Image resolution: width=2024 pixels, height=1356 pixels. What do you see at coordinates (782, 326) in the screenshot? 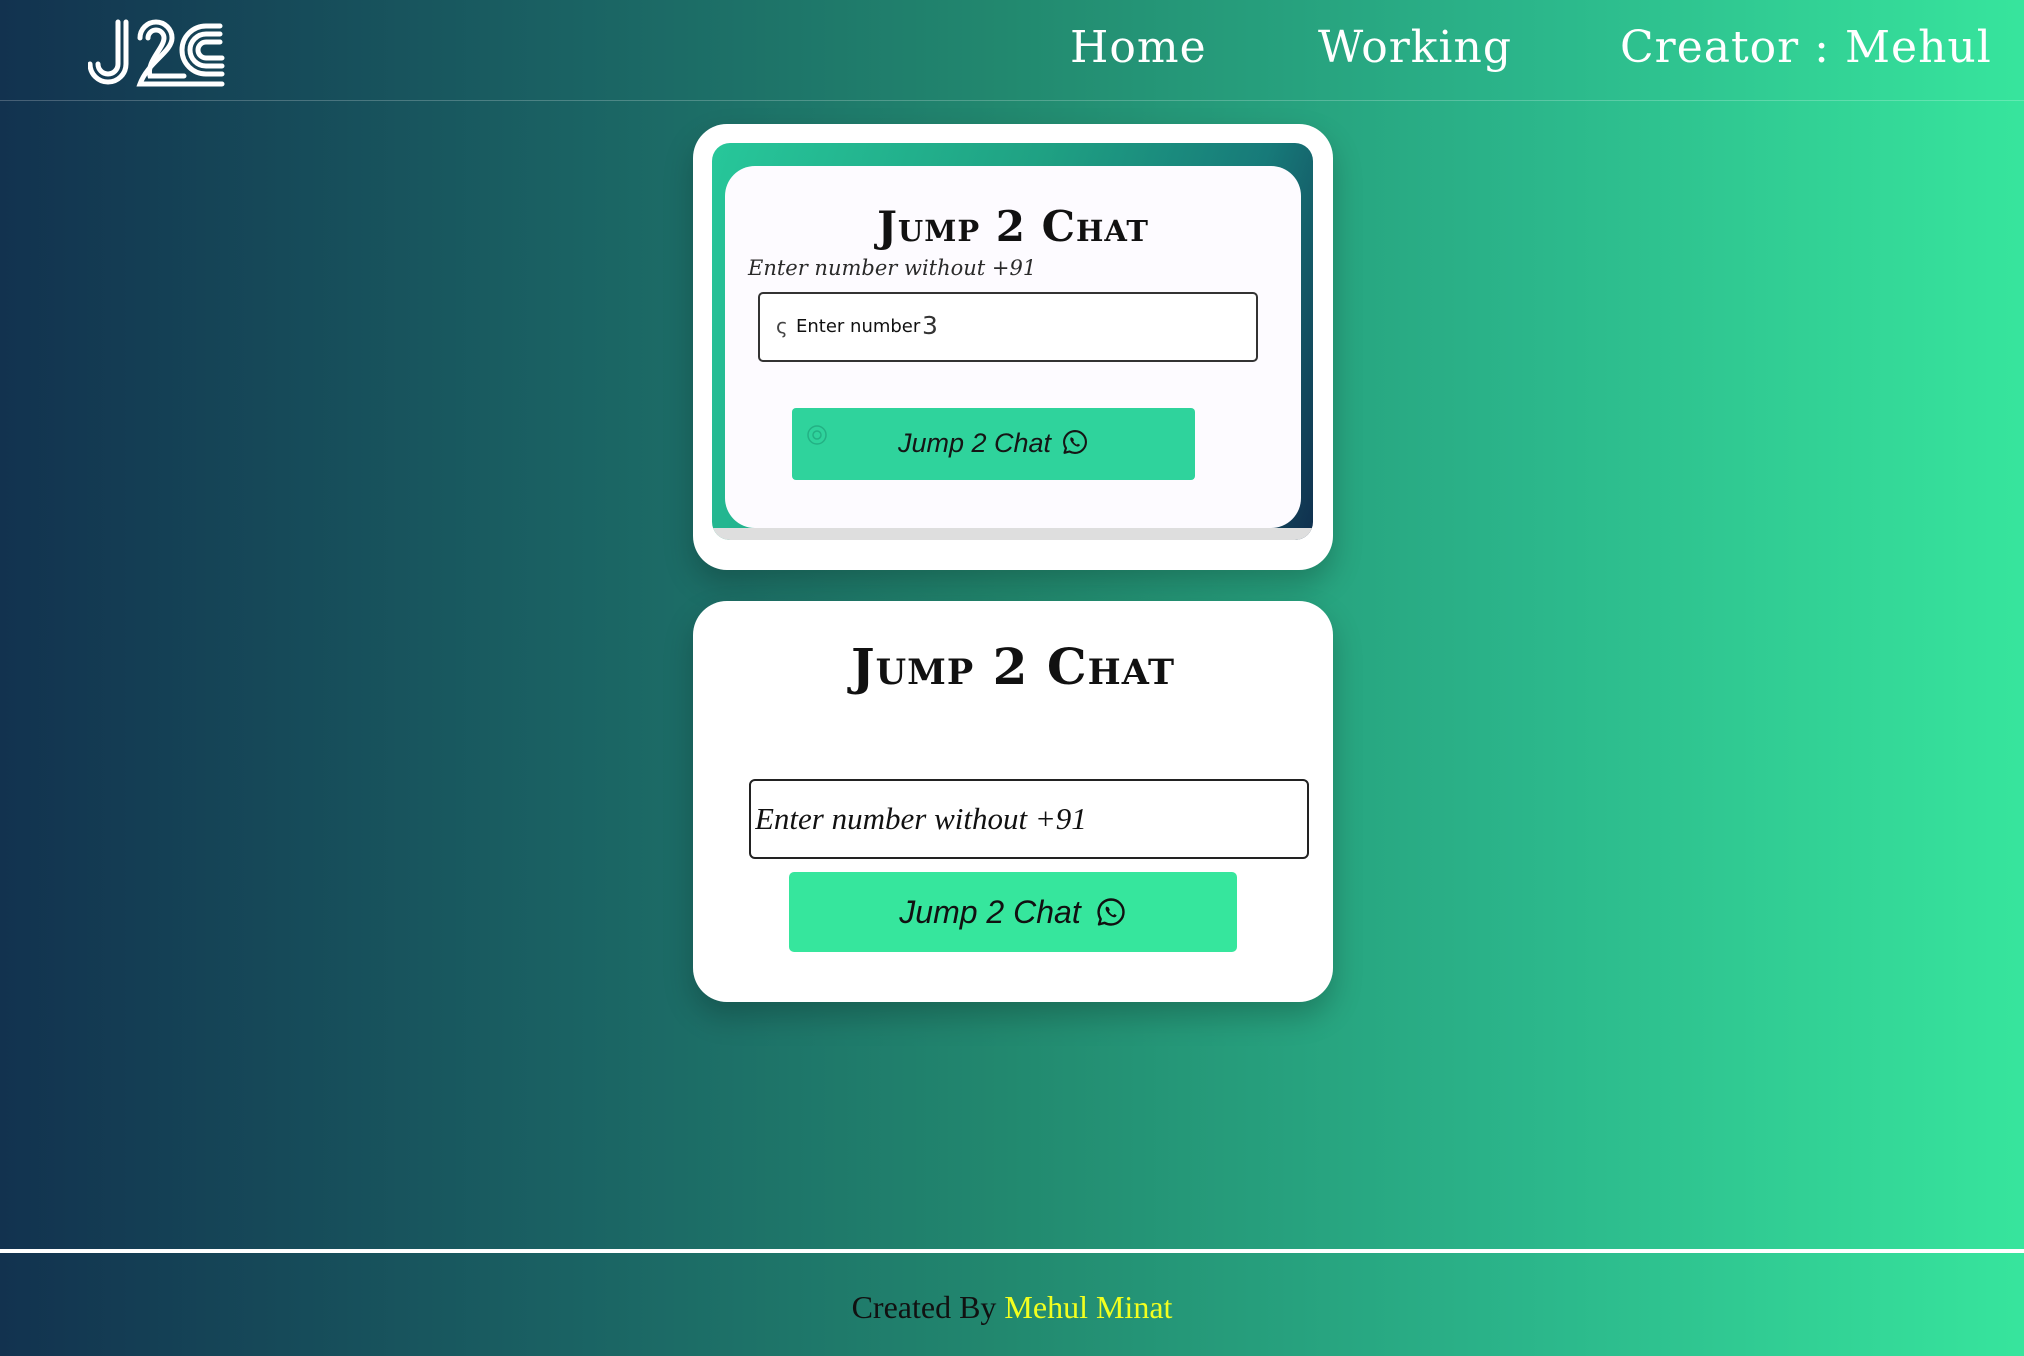
I see `cursor-icon: ς` at bounding box center [782, 326].